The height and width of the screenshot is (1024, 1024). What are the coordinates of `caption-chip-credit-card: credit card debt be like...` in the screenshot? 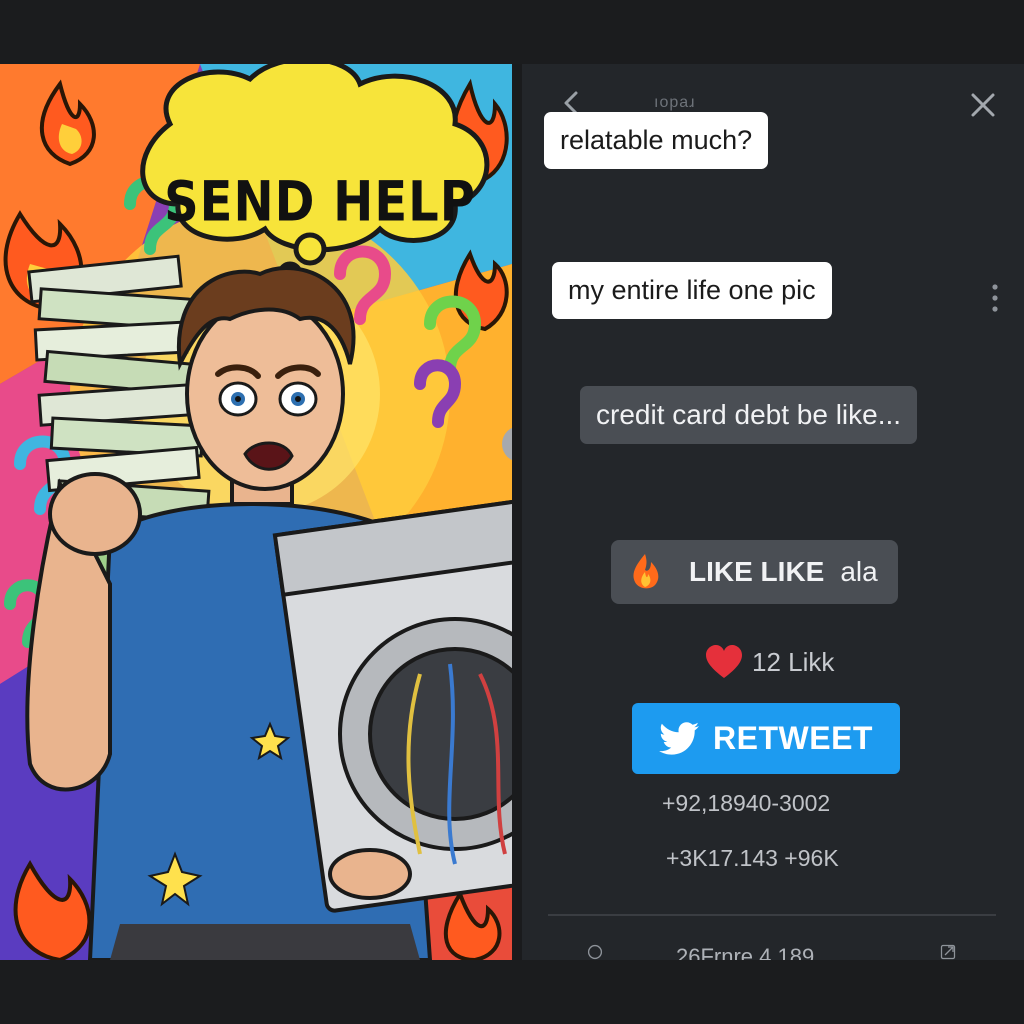 It's located at (749, 415).